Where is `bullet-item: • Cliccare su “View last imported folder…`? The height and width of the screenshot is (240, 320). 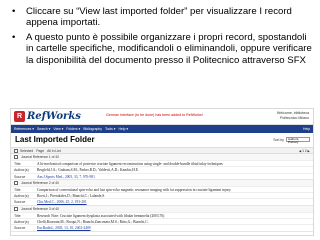
bullet-item: • Cliccare su “View last imported folder… is located at coordinates (163, 17).